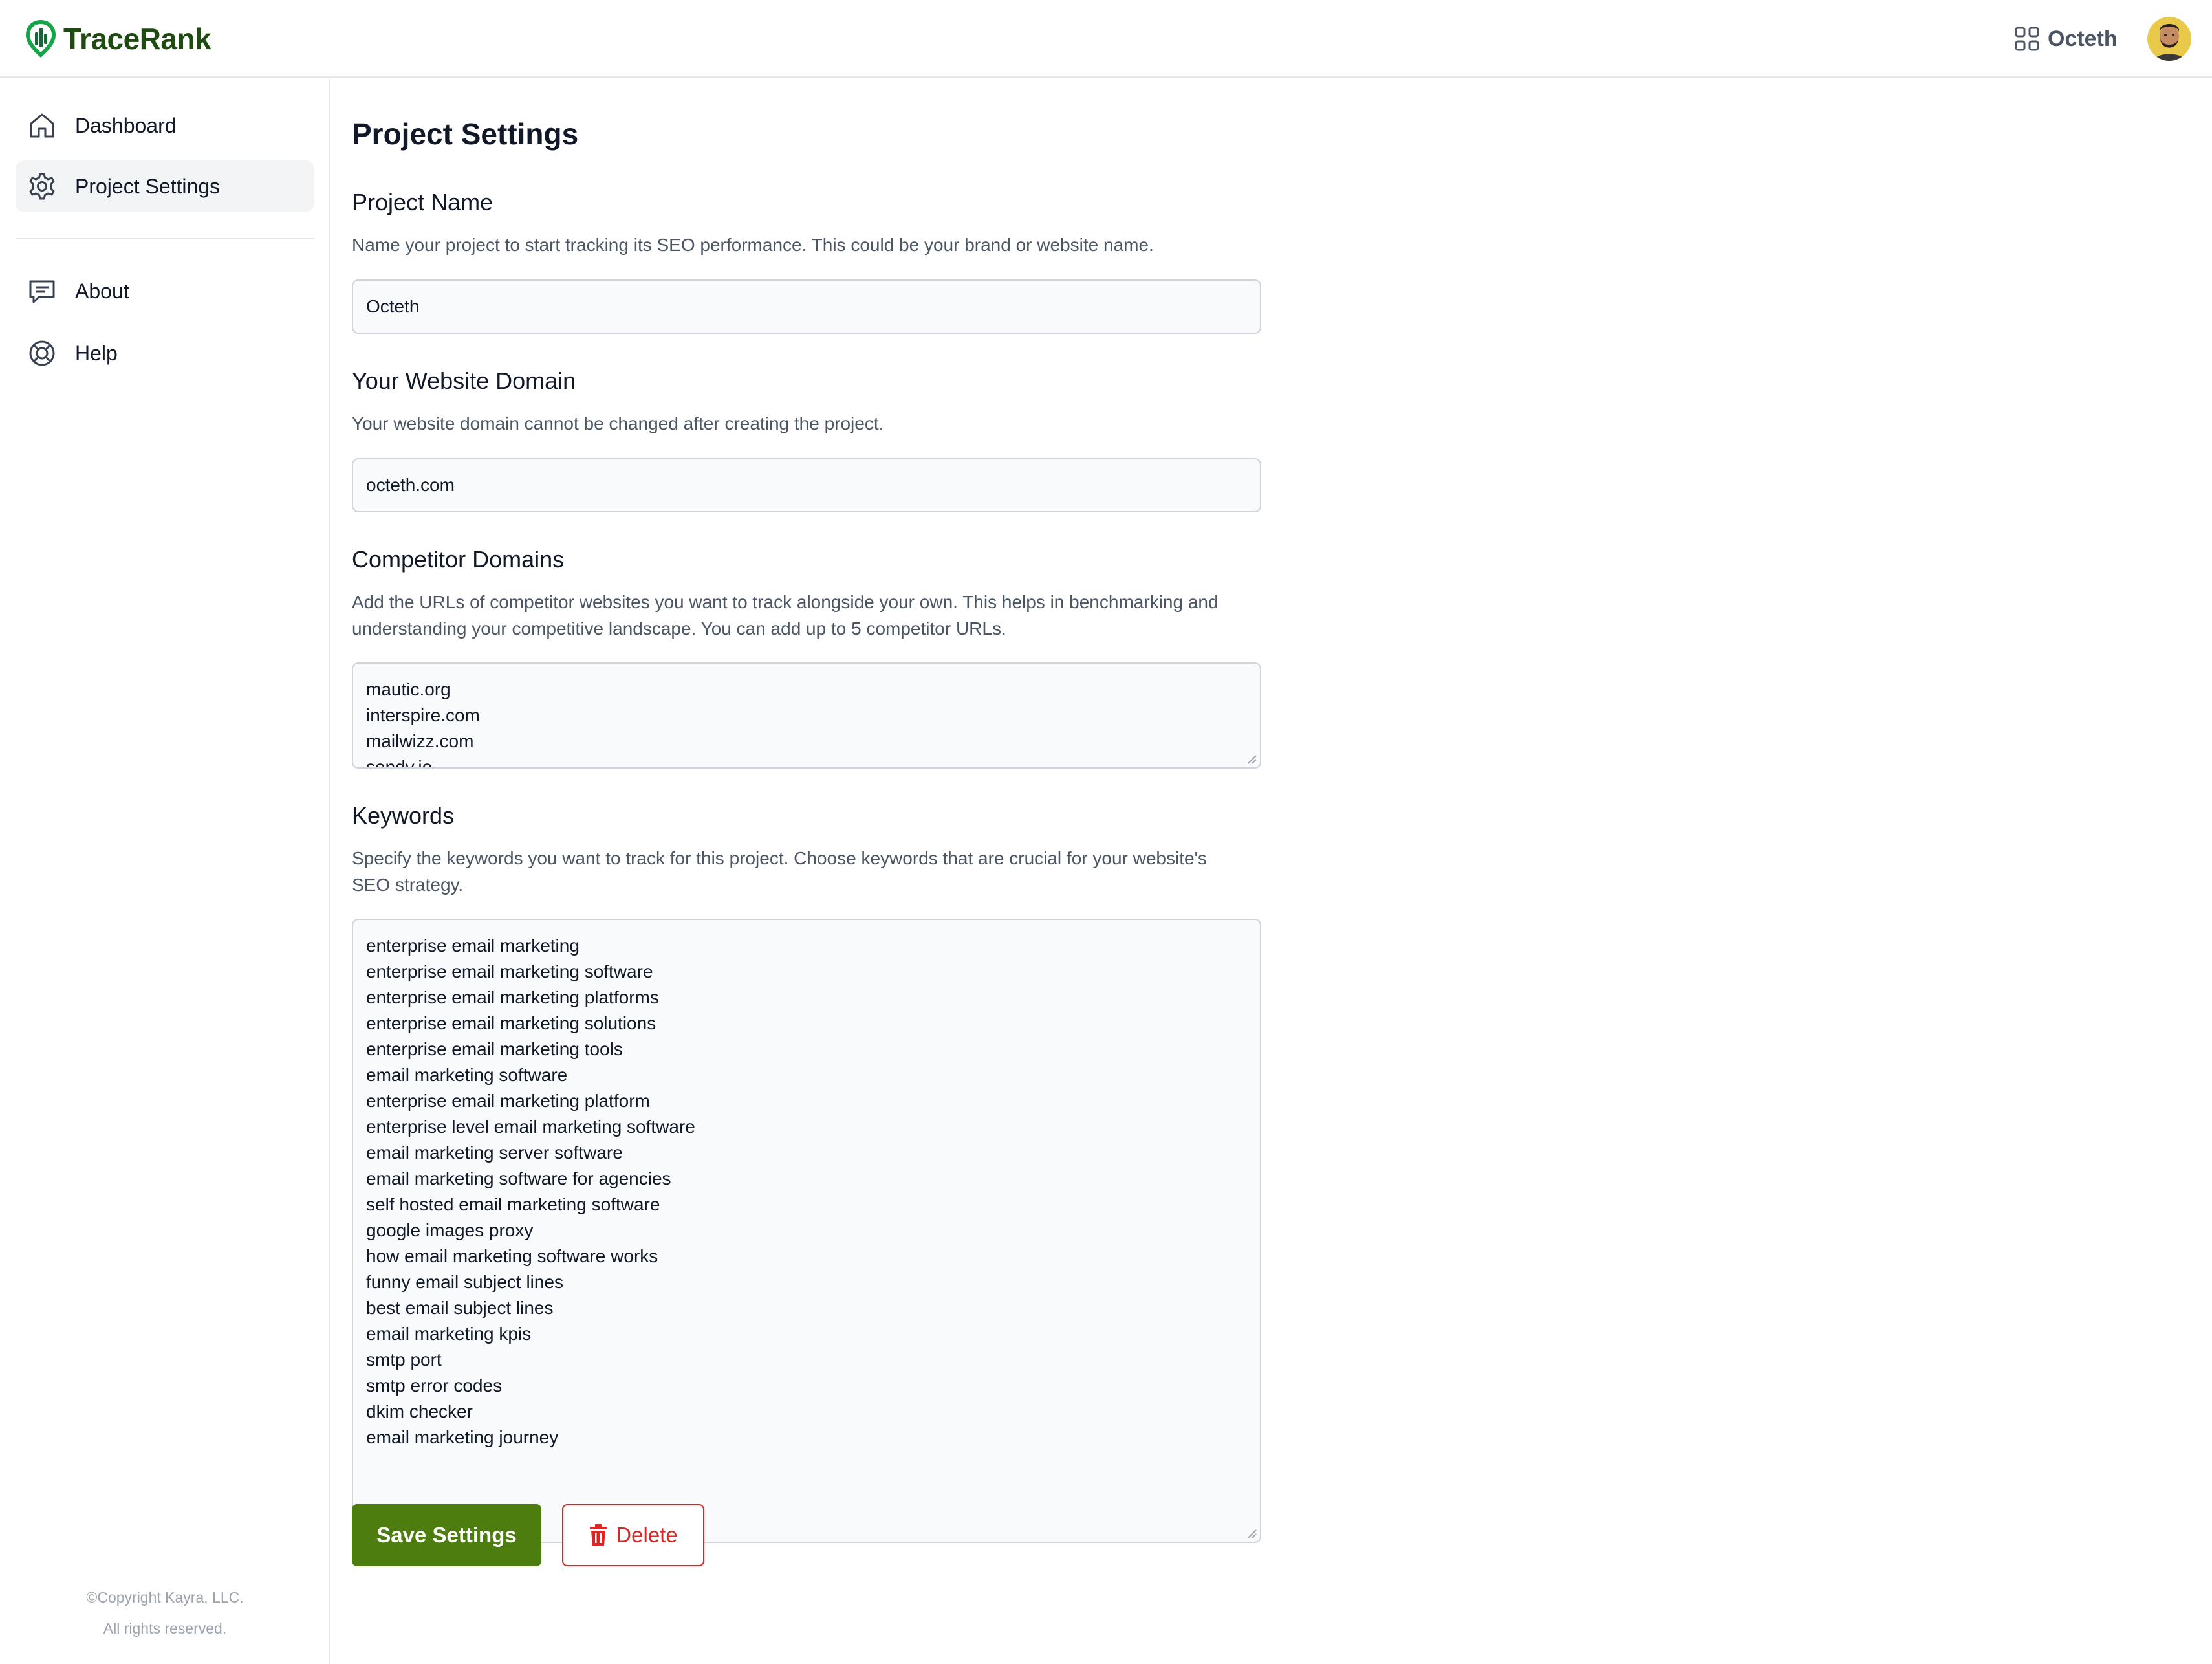 Image resolution: width=2212 pixels, height=1664 pixels. What do you see at coordinates (403, 816) in the screenshot?
I see `keywords-title: Keywords` at bounding box center [403, 816].